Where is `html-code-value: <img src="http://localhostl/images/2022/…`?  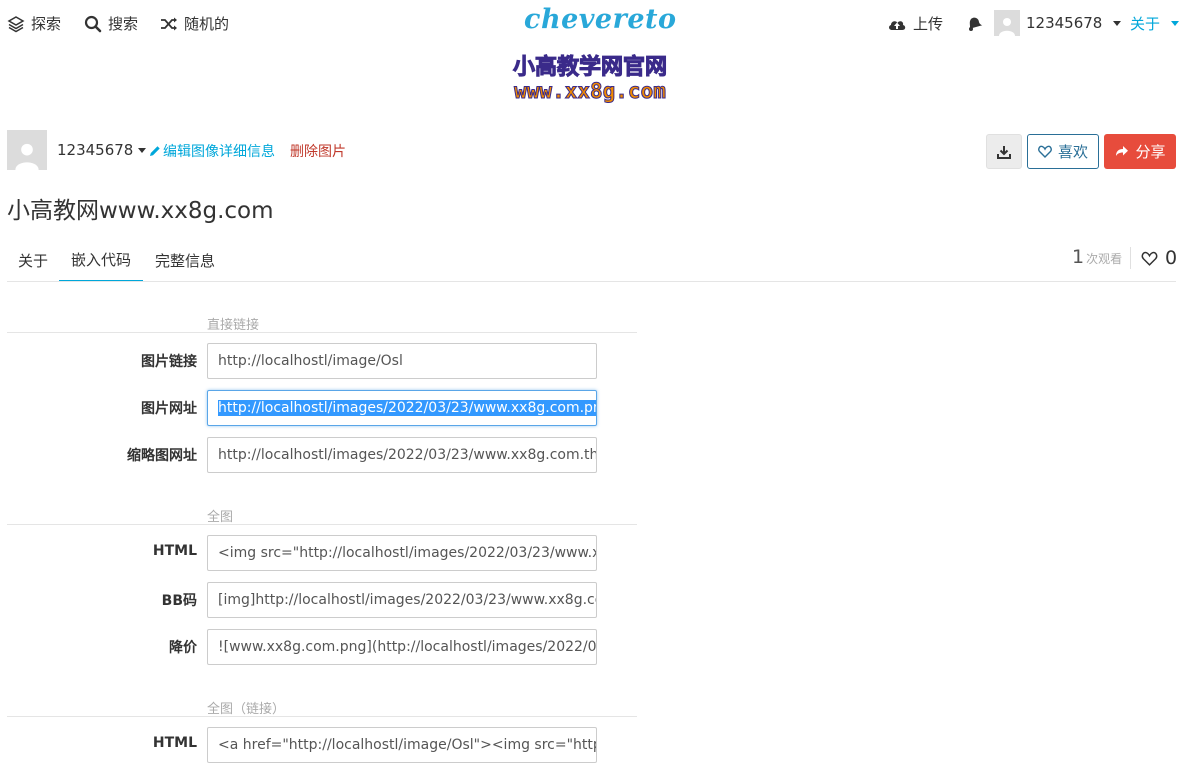
html-code-value: <img src="http://localhostl/images/2022/… is located at coordinates (407, 553).